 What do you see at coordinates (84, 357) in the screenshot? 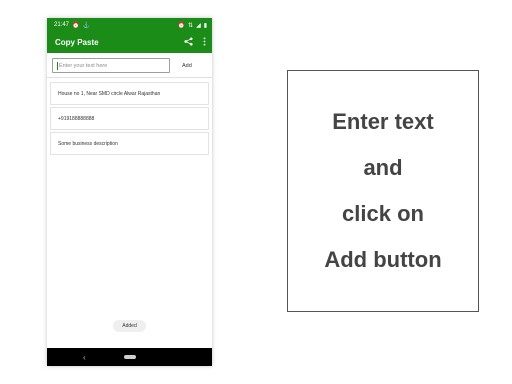
I see `back-icon: ‹` at bounding box center [84, 357].